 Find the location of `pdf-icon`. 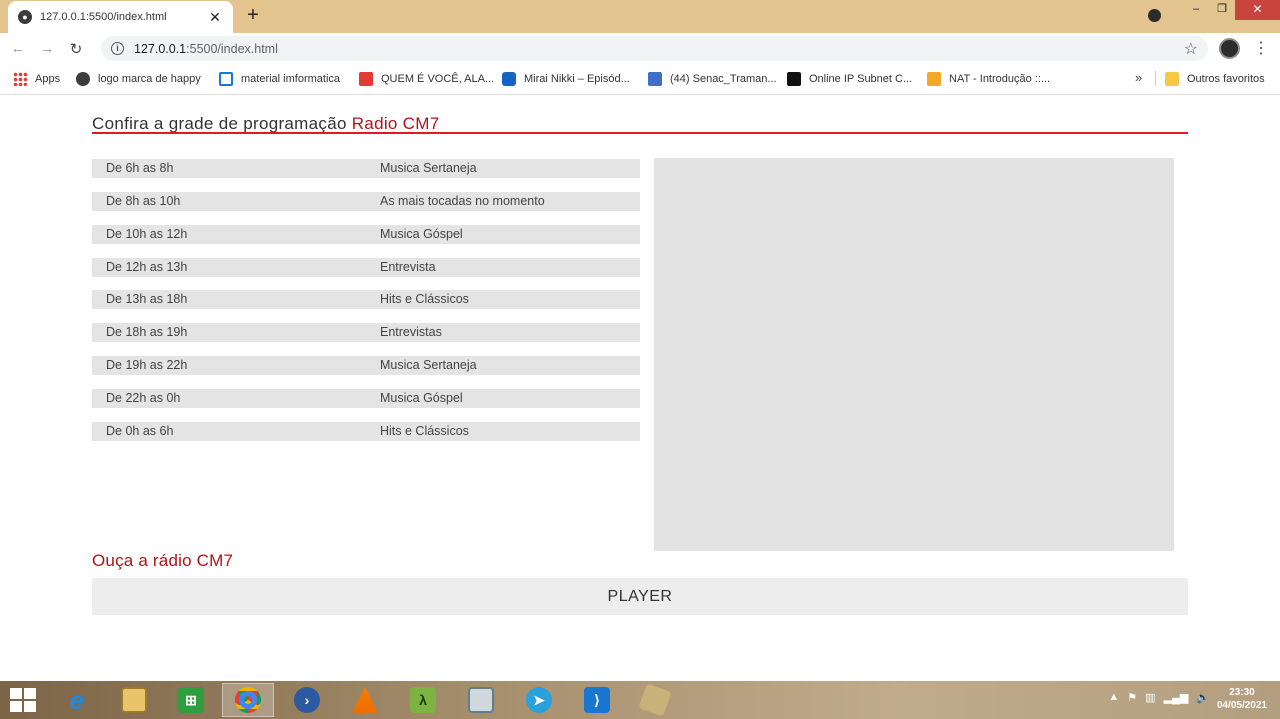

pdf-icon is located at coordinates (366, 79).